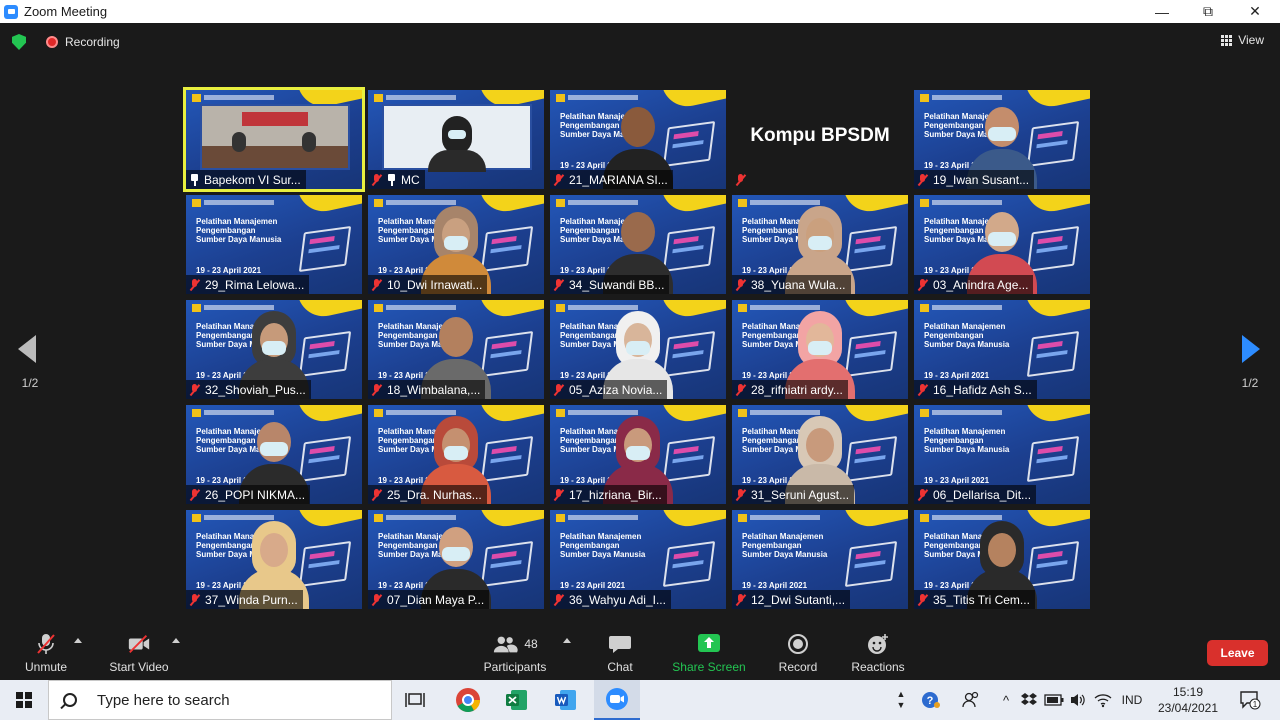 The width and height of the screenshot is (1280, 720). What do you see at coordinates (28, 350) in the screenshot?
I see `previous-page-button` at bounding box center [28, 350].